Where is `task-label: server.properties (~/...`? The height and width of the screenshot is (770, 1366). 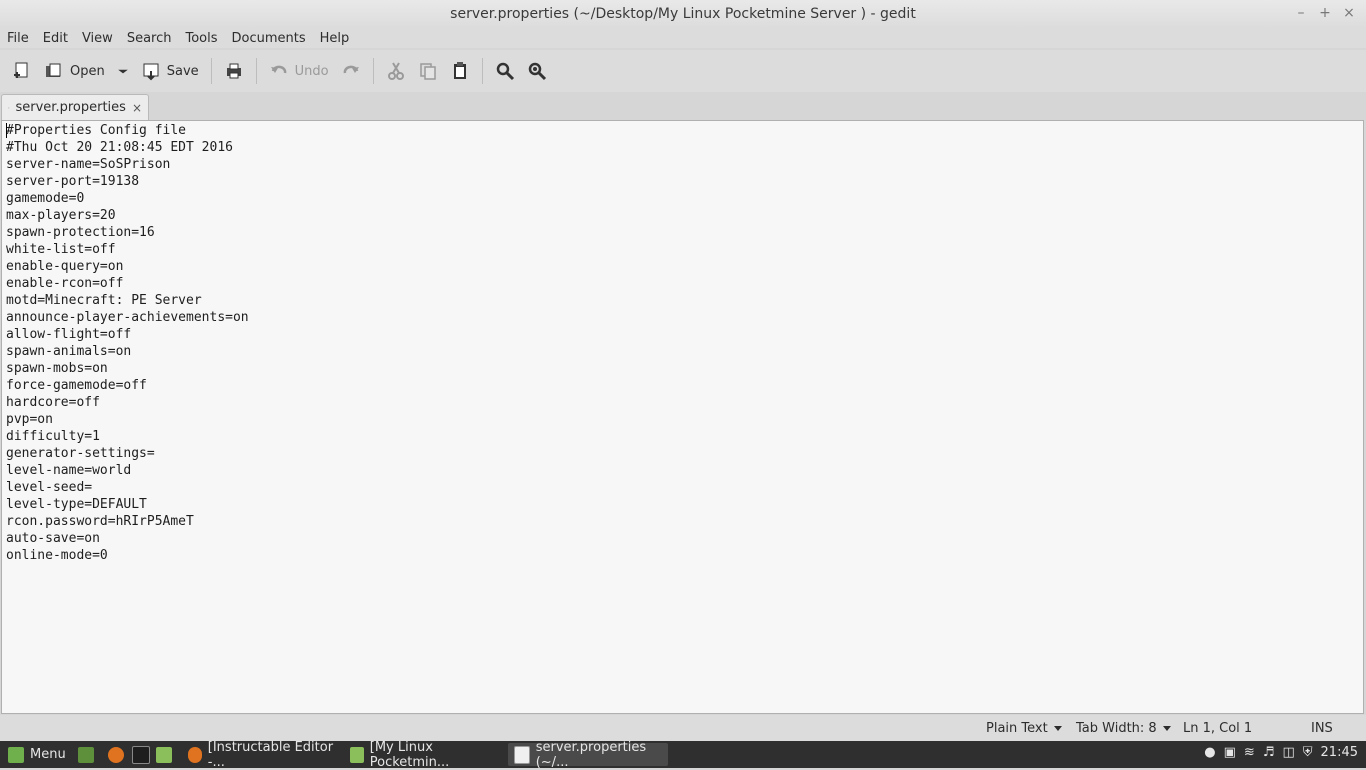 task-label: server.properties (~/... is located at coordinates (591, 754).